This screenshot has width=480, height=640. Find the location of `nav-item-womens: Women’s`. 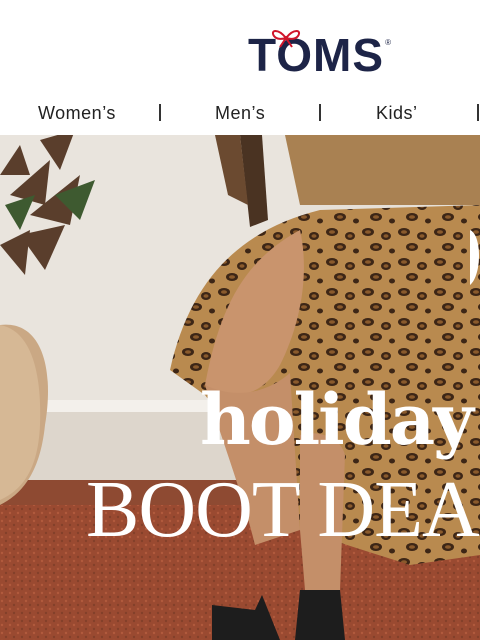

nav-item-womens: Women’s is located at coordinates (77, 115).